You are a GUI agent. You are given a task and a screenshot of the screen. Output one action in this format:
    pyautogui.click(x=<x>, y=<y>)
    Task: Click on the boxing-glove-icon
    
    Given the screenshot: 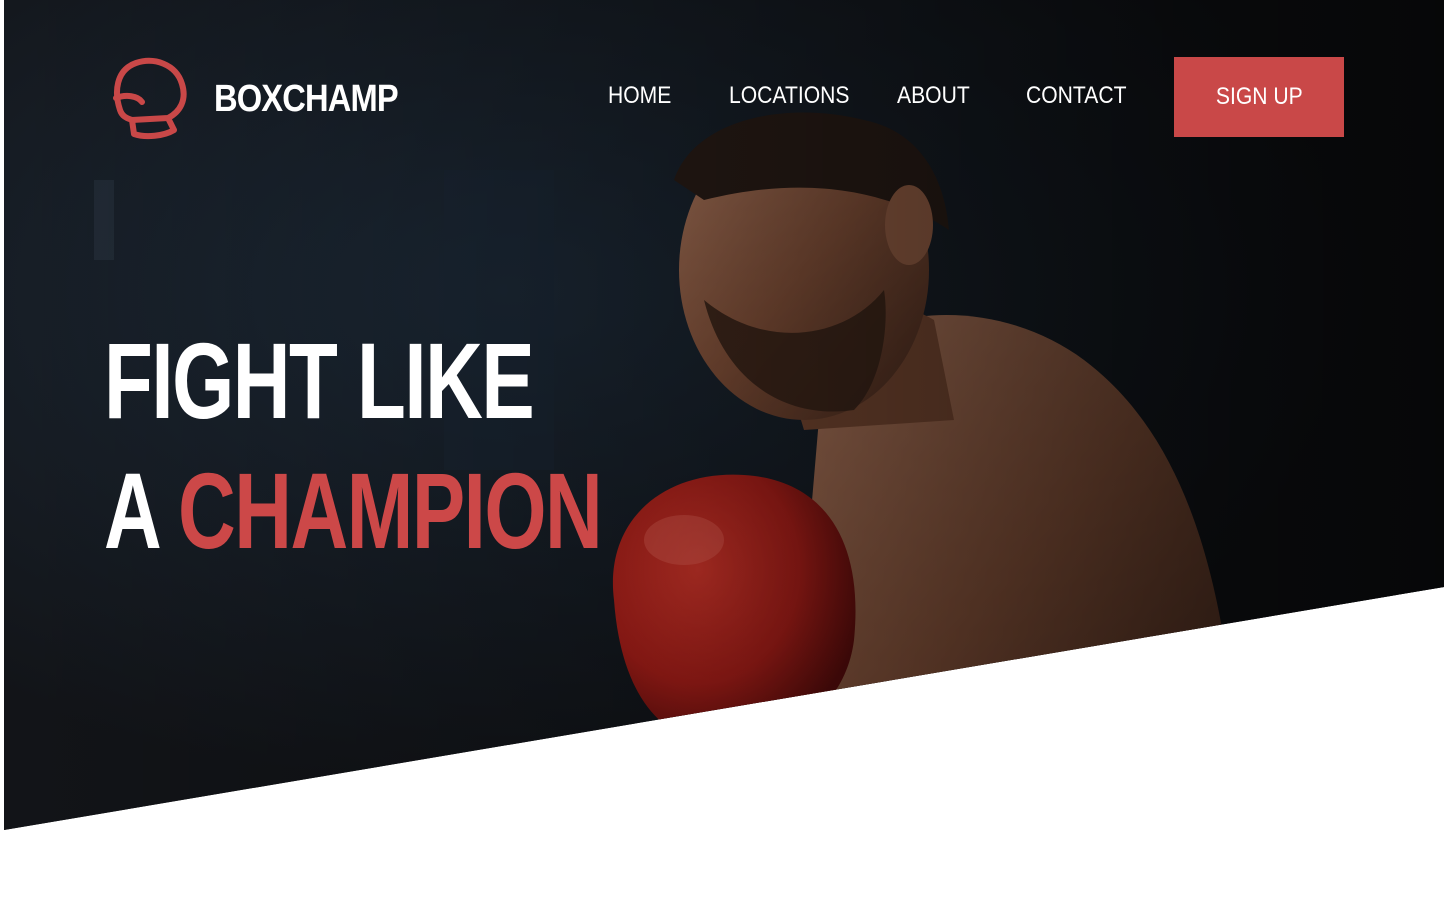 What is the action you would take?
    pyautogui.click(x=150, y=98)
    